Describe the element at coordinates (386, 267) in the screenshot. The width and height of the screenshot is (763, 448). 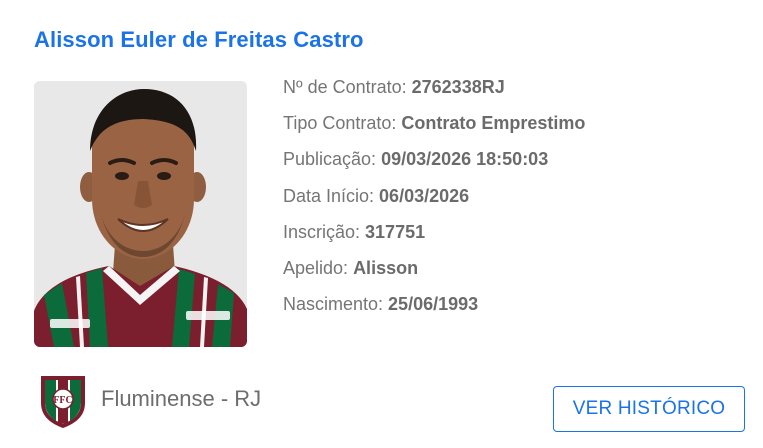
I see `detail-value: Alisson` at that location.